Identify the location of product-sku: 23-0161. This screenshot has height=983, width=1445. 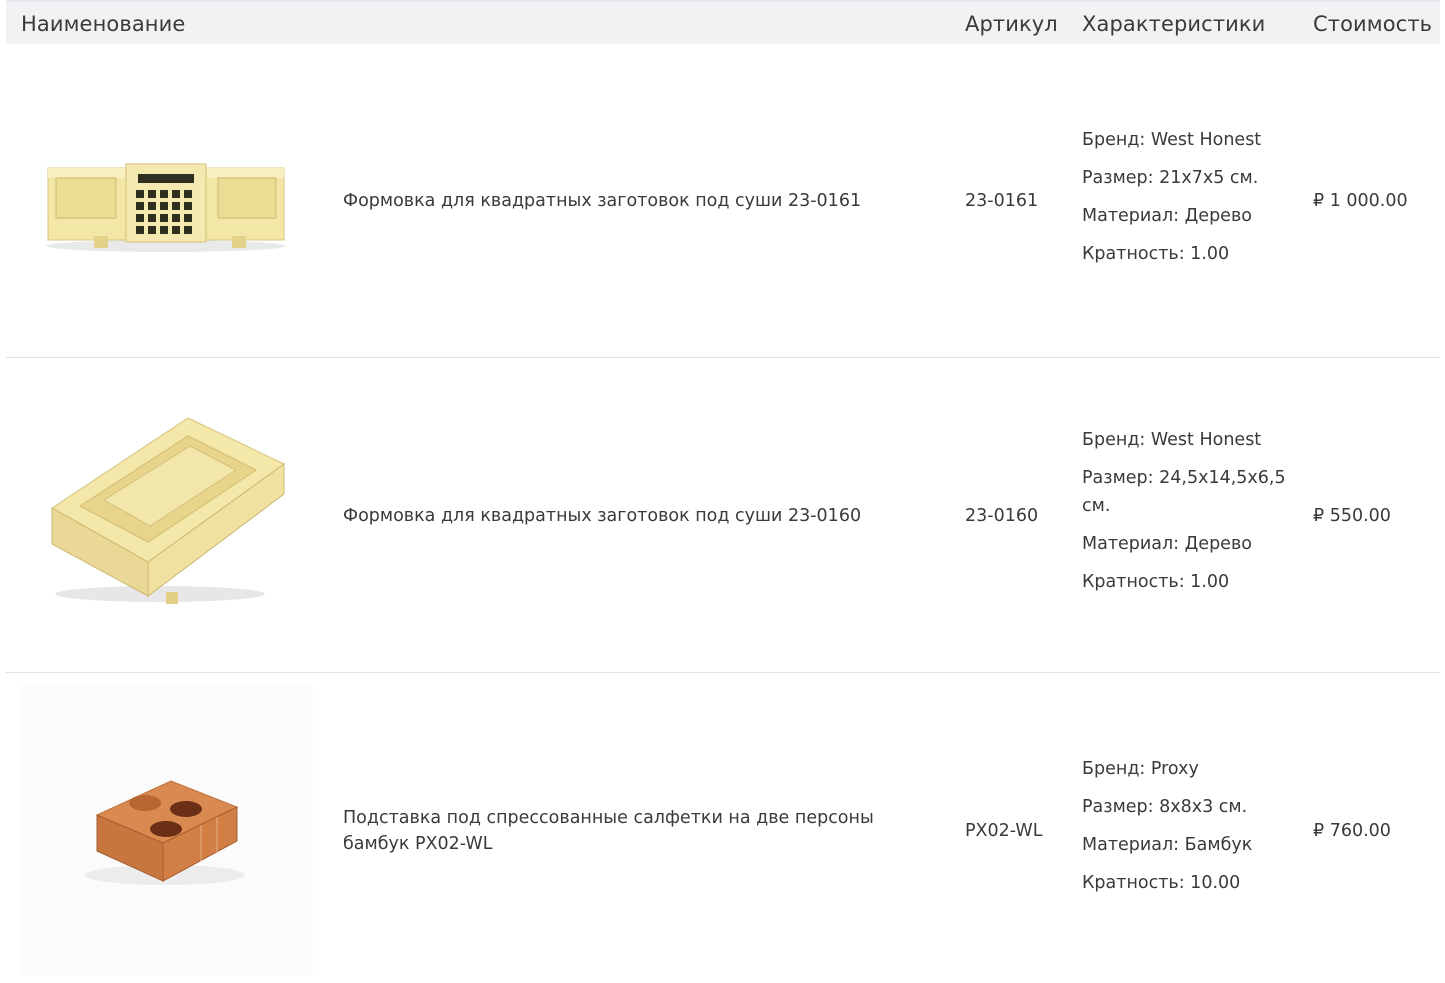
(1002, 201).